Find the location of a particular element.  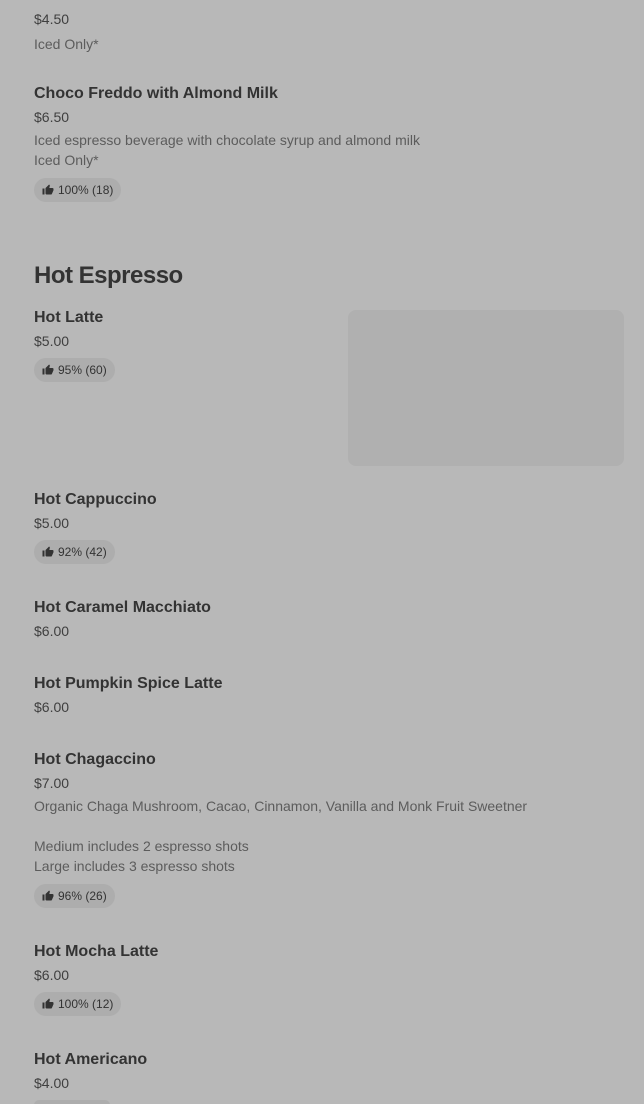

item-price: $4.00 is located at coordinates (52, 1083).